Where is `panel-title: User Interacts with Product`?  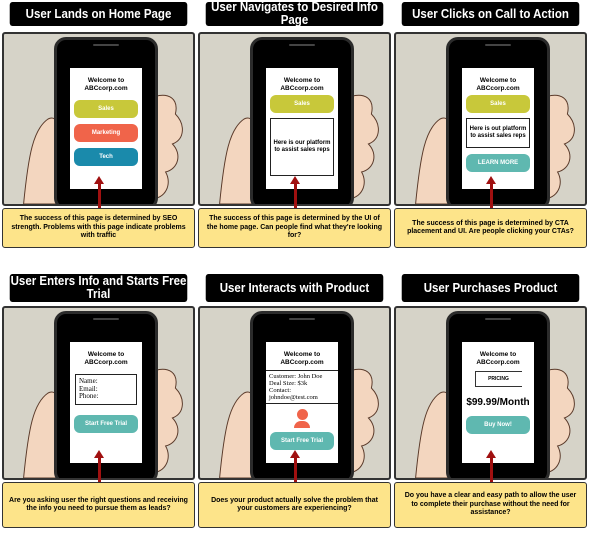 panel-title: User Interacts with Product is located at coordinates (294, 288).